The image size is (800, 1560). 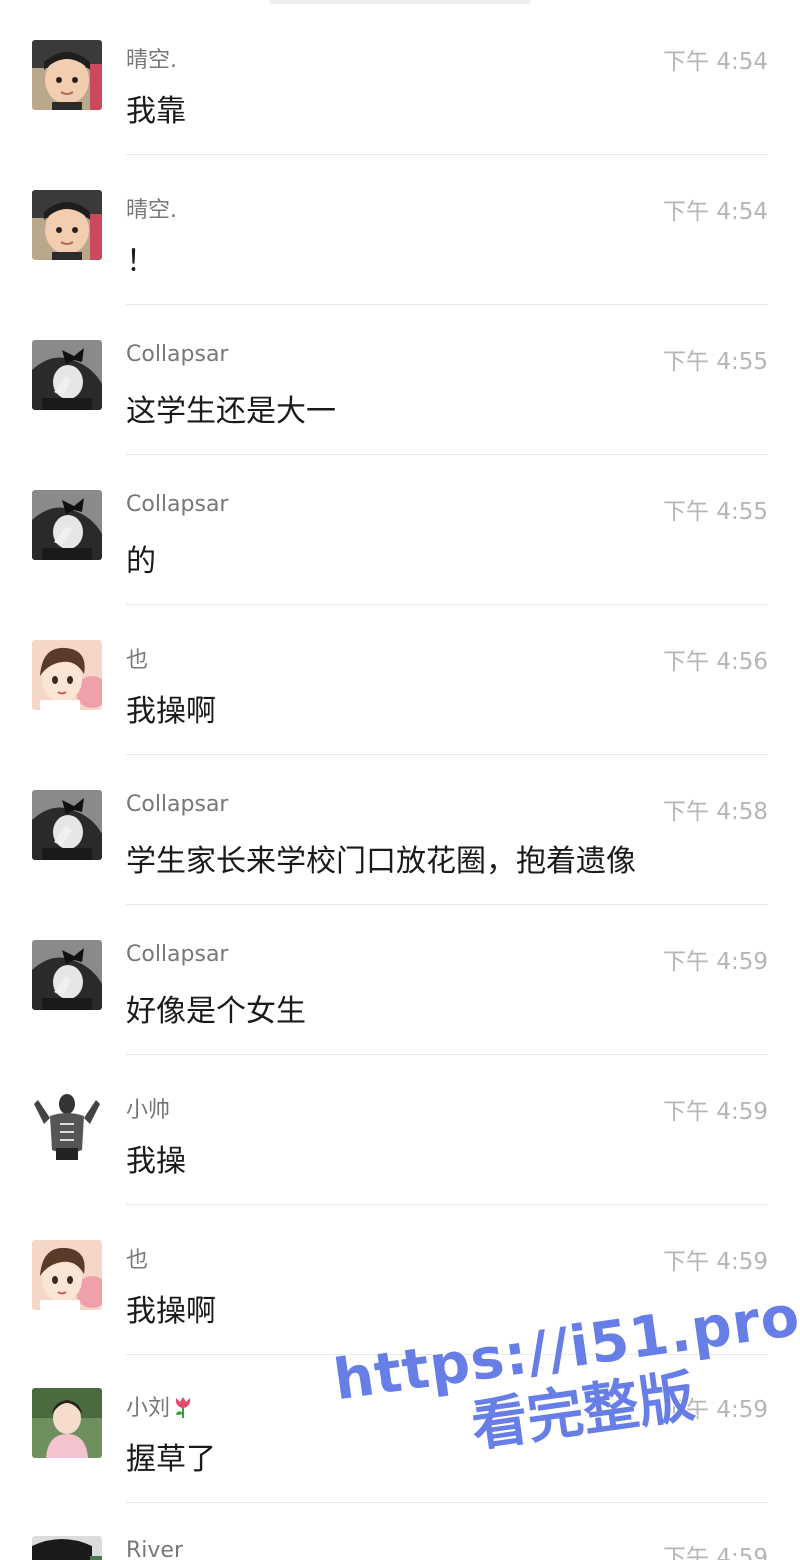 What do you see at coordinates (67, 1548) in the screenshot?
I see `dark-hair-avatar` at bounding box center [67, 1548].